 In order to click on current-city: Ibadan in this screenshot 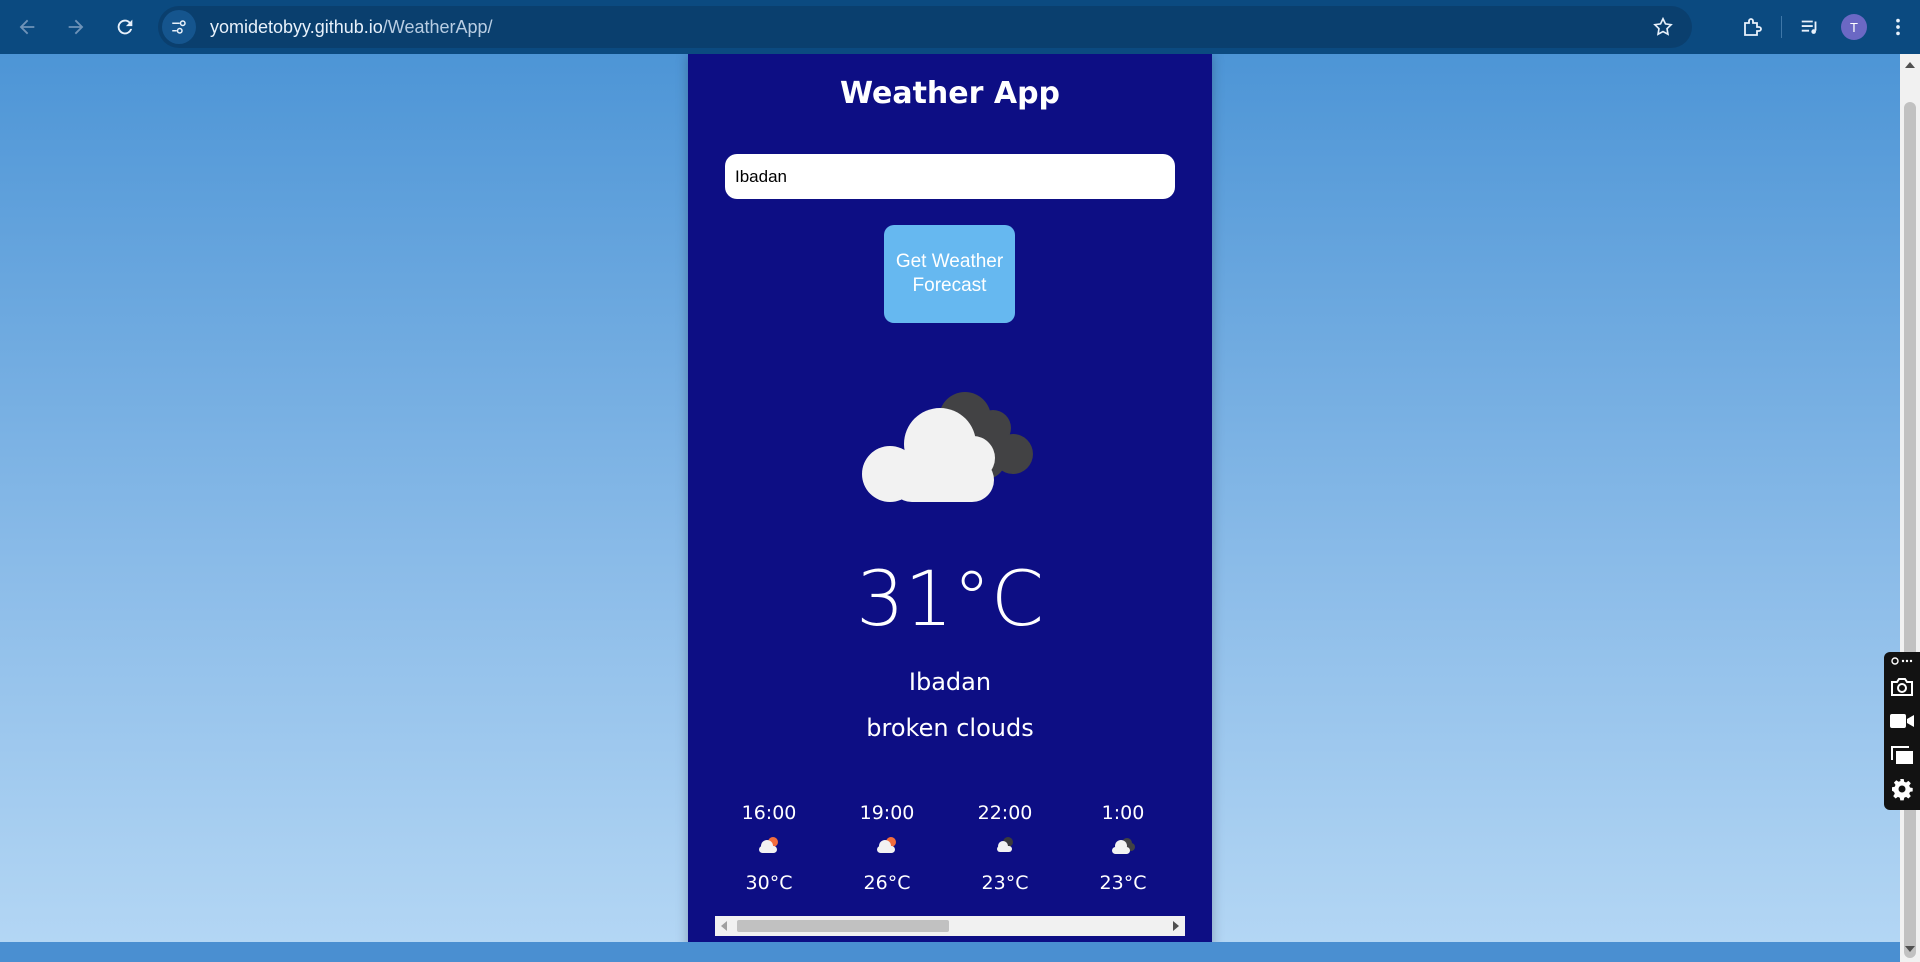, I will do `click(950, 682)`.